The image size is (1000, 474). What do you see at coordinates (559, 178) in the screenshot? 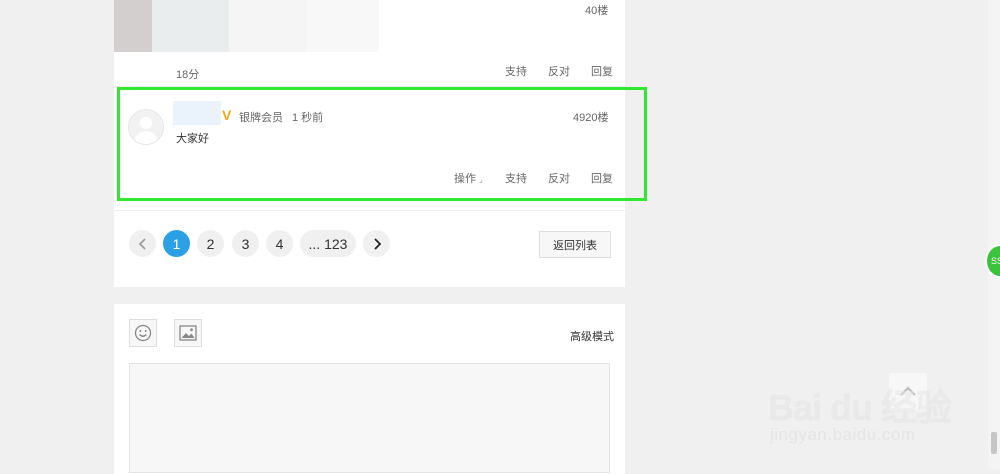
I see `oppose-link: 反对` at bounding box center [559, 178].